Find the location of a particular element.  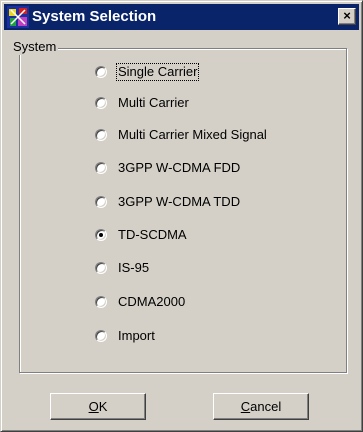

option-label: Multi Carrier Mixed Signal is located at coordinates (192, 134).